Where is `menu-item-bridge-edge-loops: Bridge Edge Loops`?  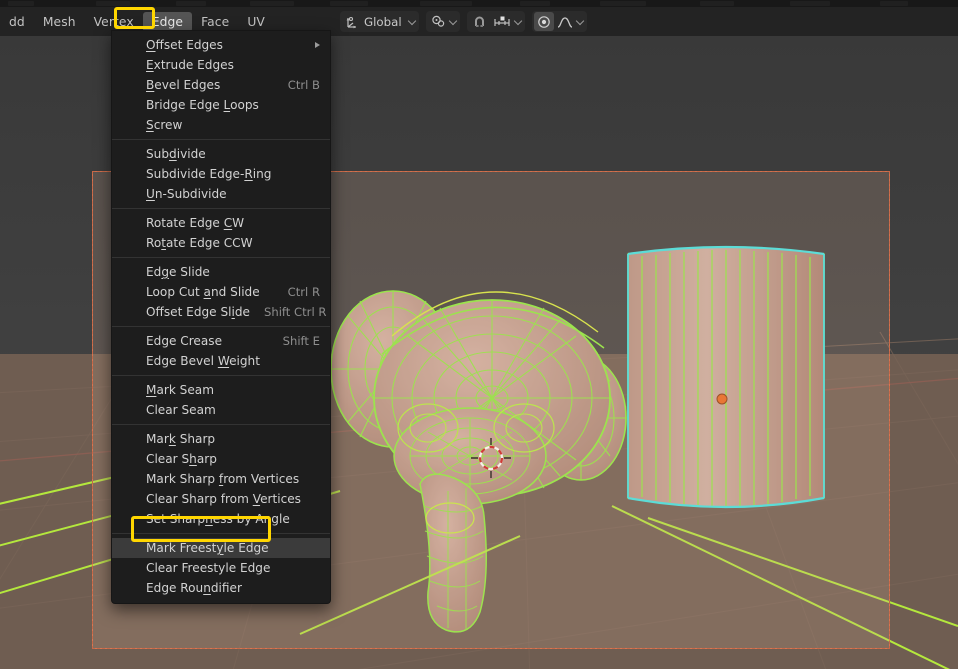
menu-item-bridge-edge-loops: Bridge Edge Loops is located at coordinates (221, 105).